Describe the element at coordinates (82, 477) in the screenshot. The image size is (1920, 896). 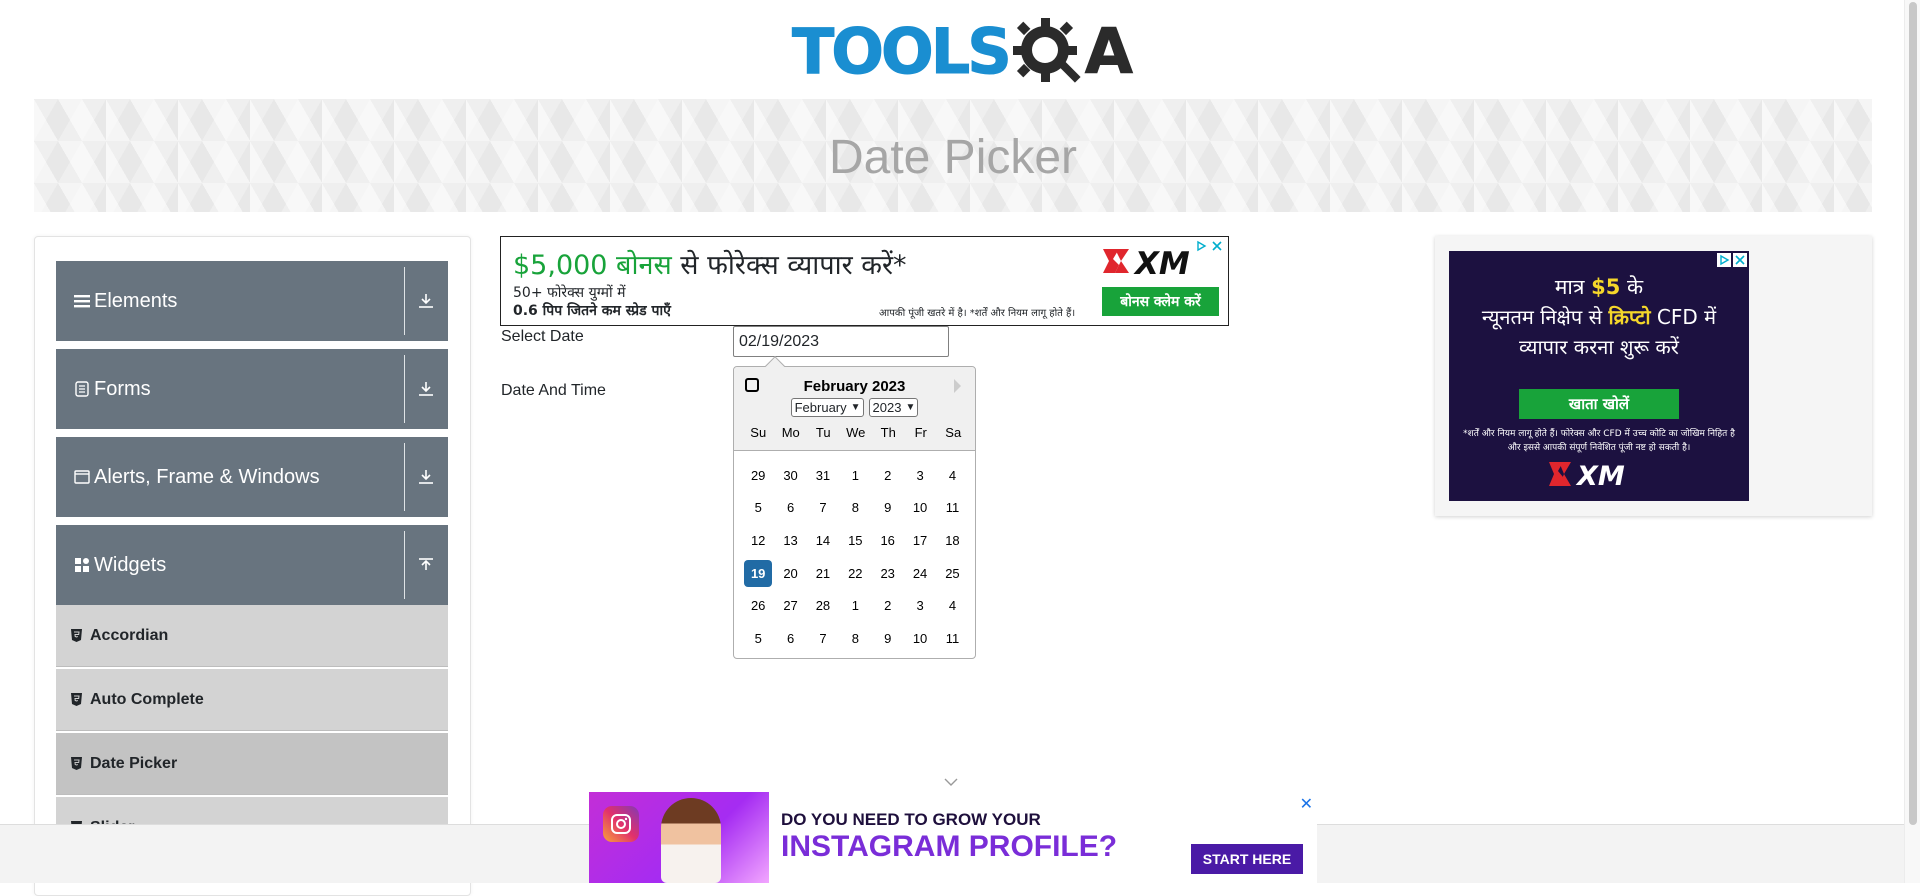
I see `window-icon` at that location.